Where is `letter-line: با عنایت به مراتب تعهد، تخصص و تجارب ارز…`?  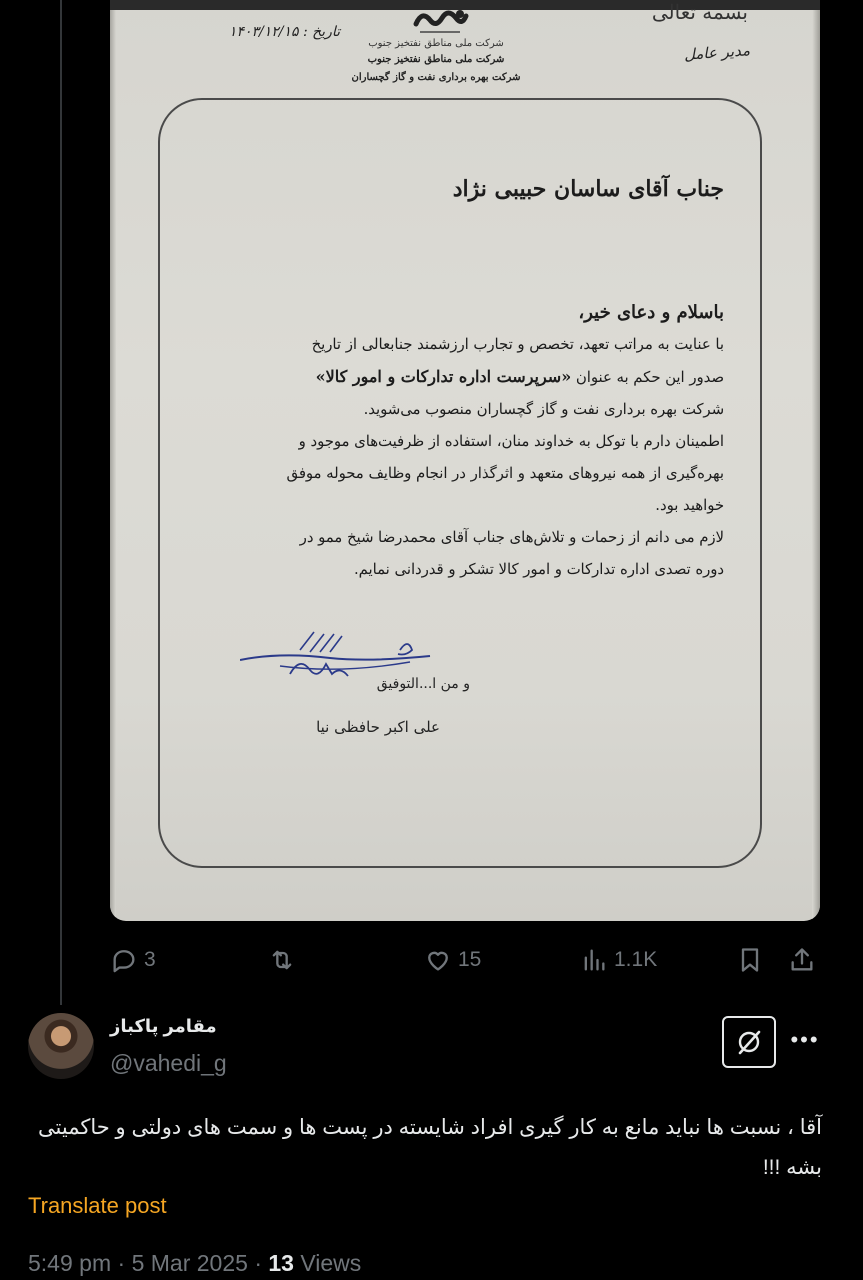
letter-line: با عنایت به مراتب تعهد، تخصص و تجارب ارز… is located at coordinates (517, 344).